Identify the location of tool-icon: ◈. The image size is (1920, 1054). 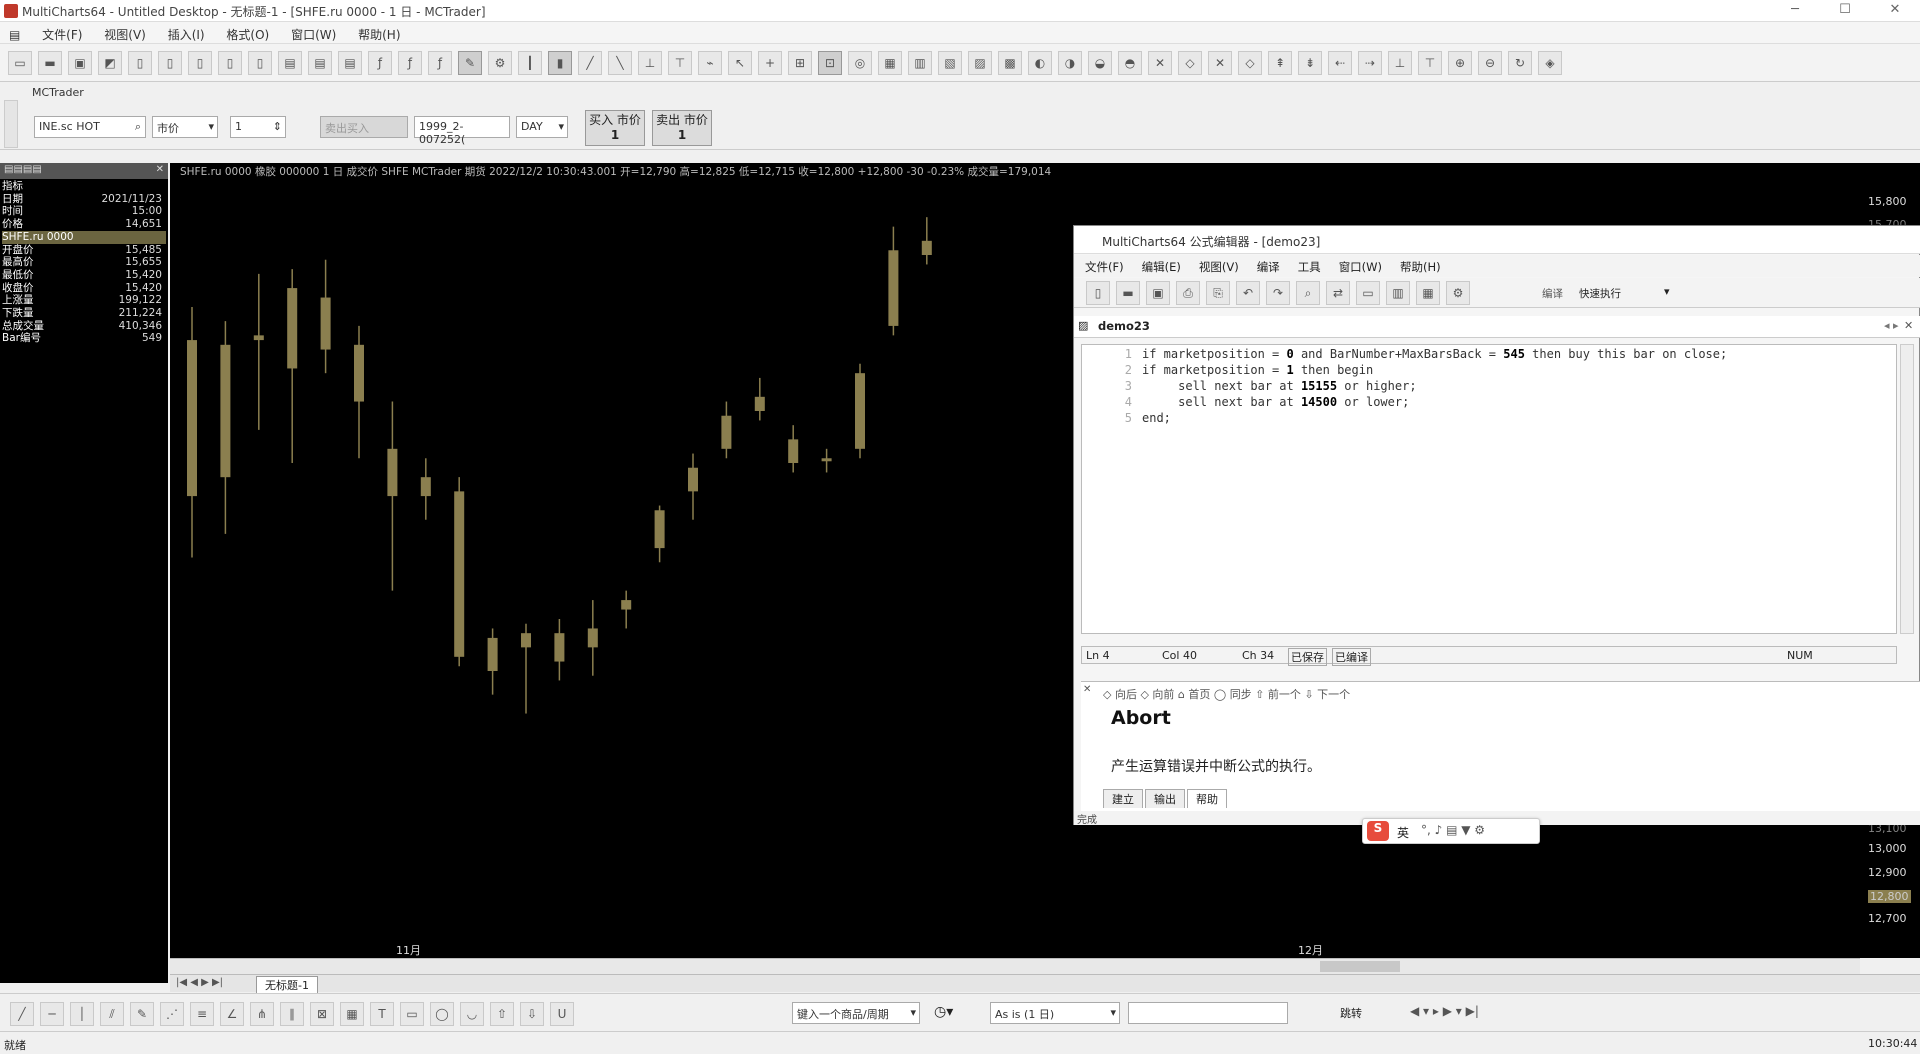
(1550, 62).